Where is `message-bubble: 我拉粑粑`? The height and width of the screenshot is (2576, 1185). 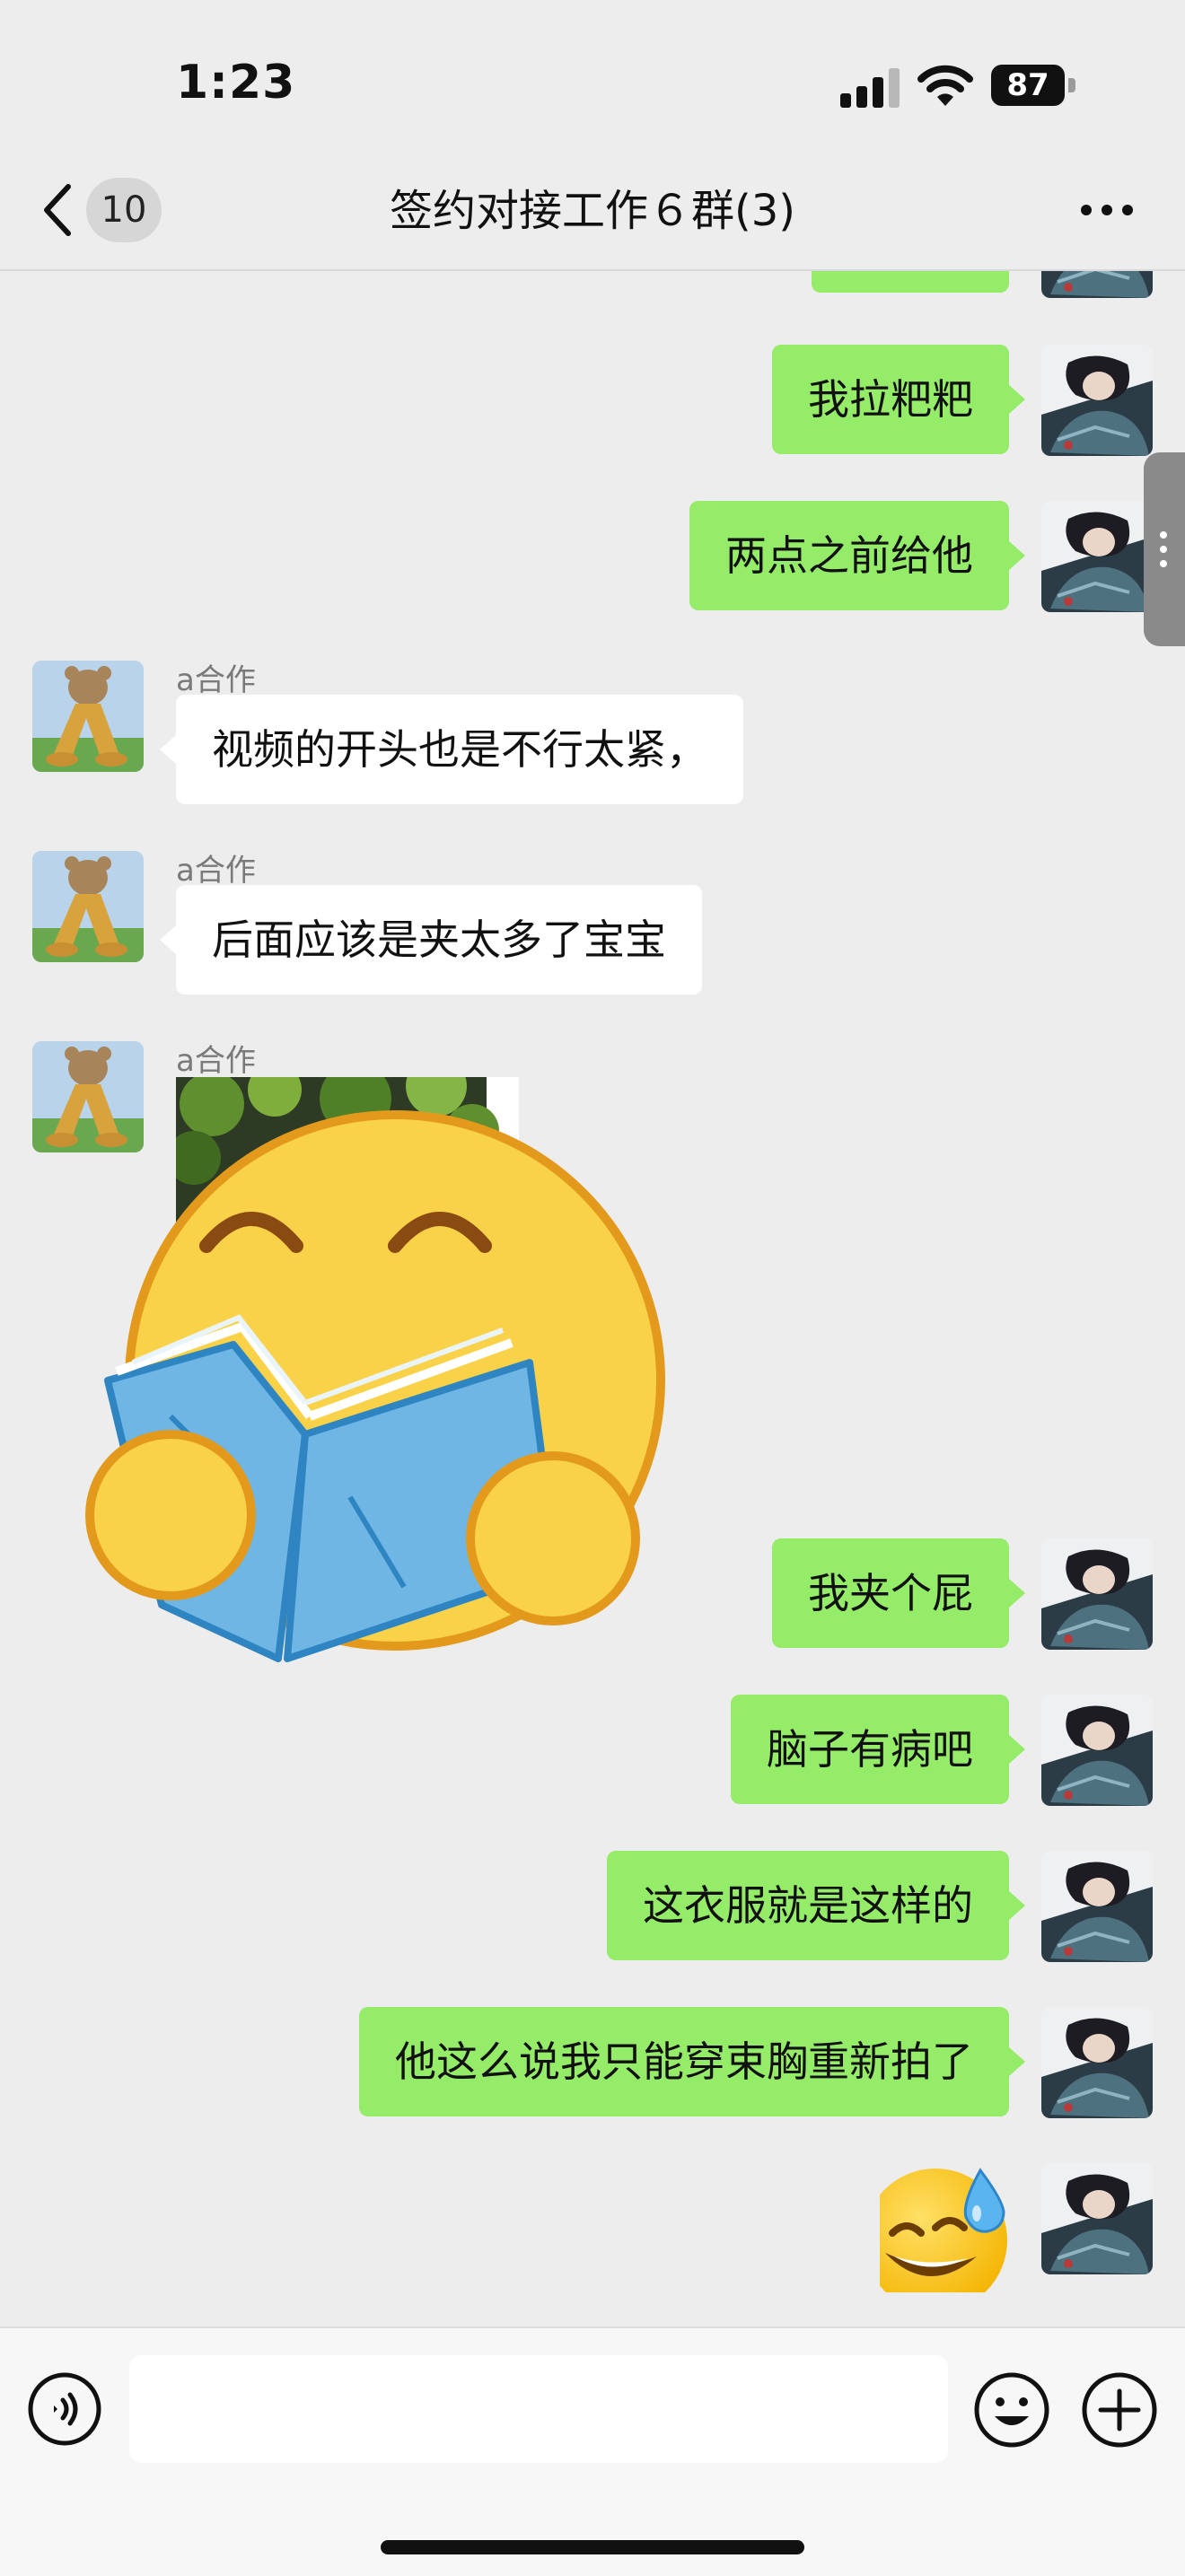 message-bubble: 我拉粑粑 is located at coordinates (890, 399).